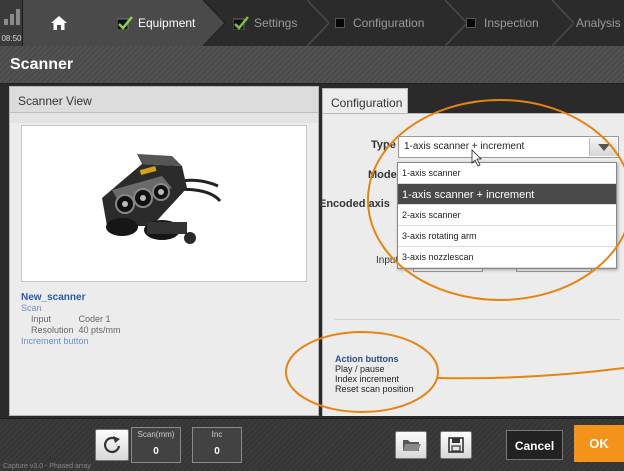  I want to click on folder-icon, so click(412, 445).